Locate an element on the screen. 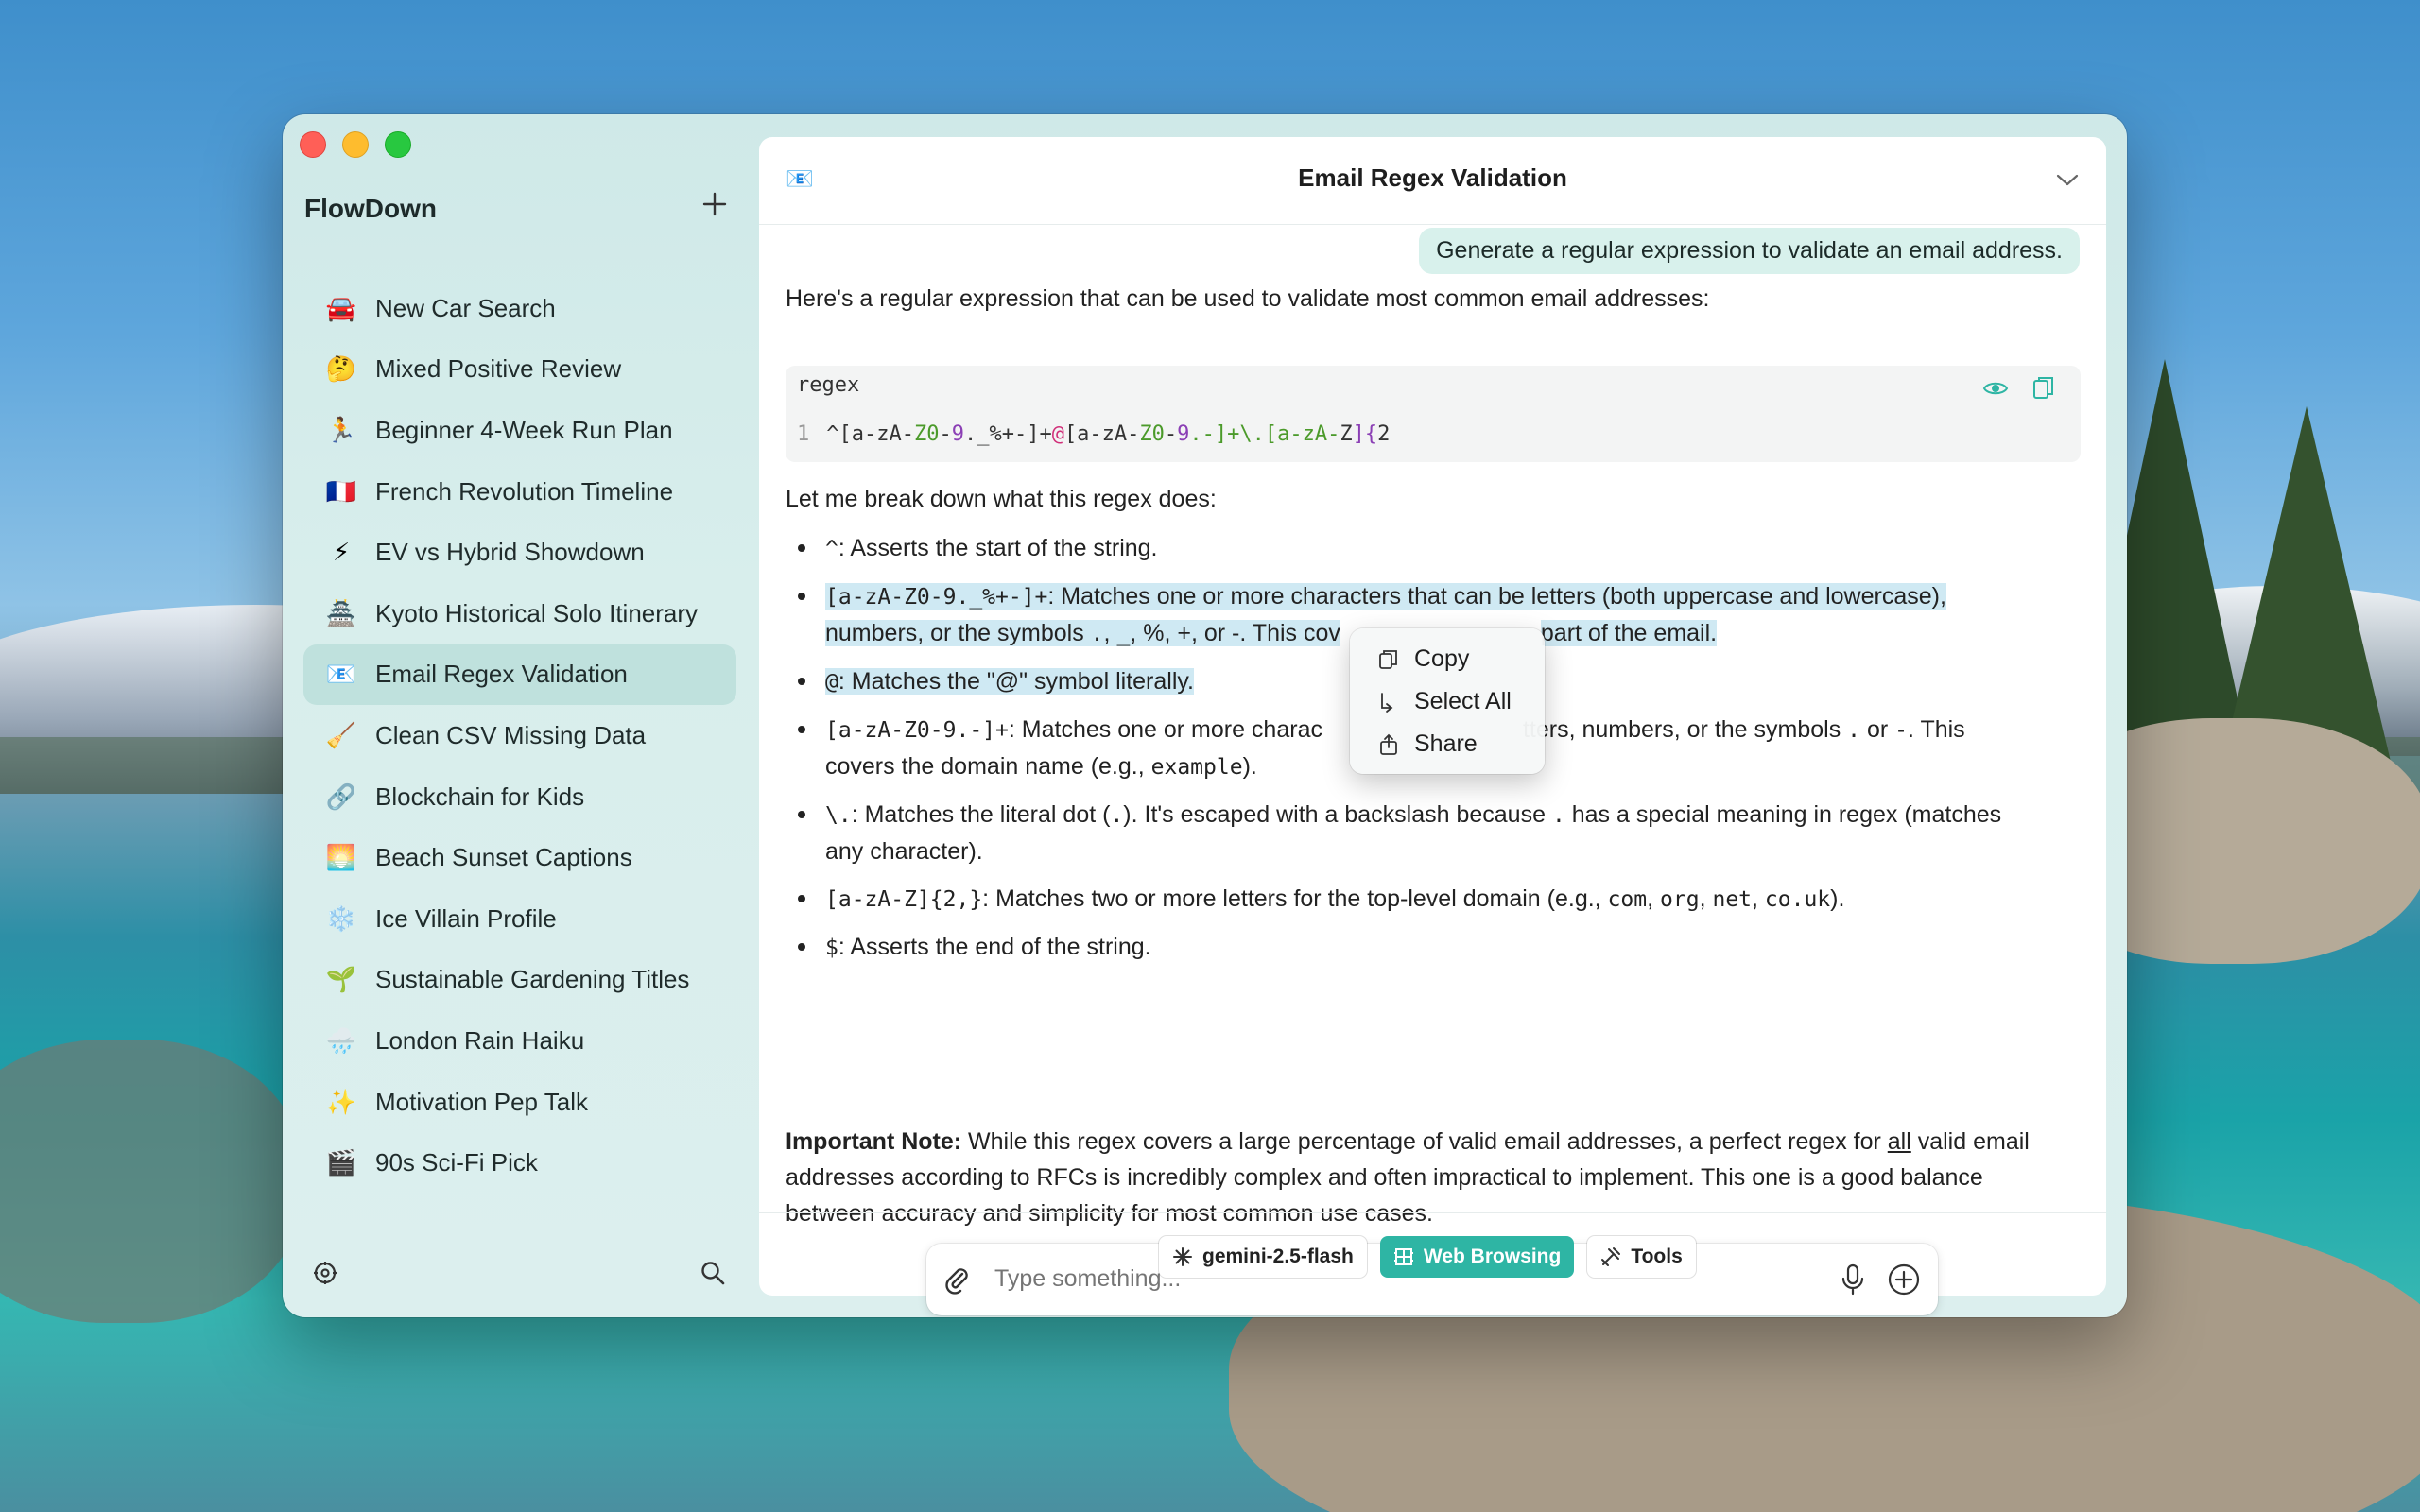 The width and height of the screenshot is (2420, 1512). header-menu-button is located at coordinates (2067, 179).